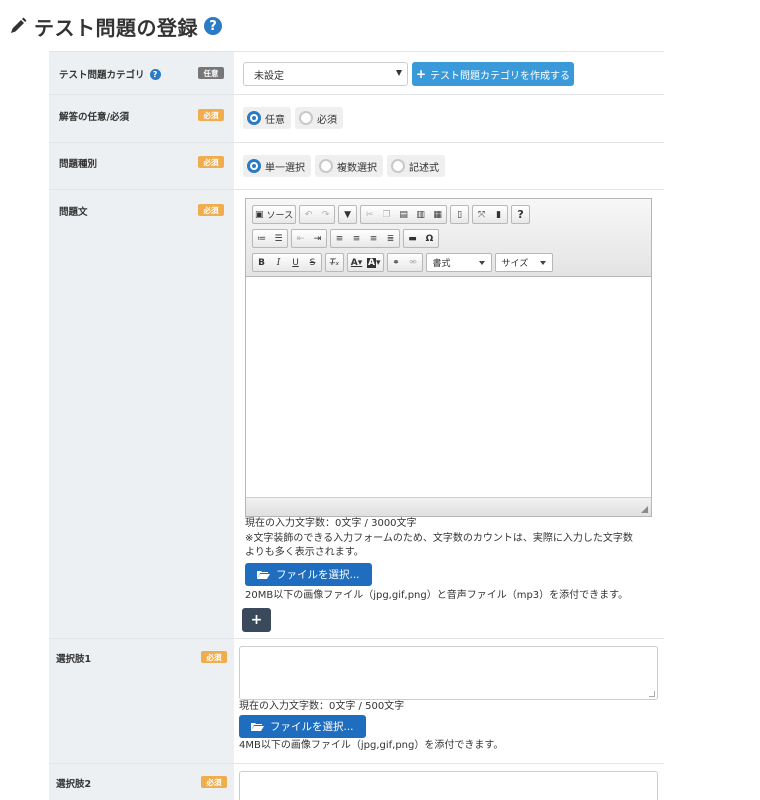  What do you see at coordinates (261, 238) in the screenshot?
I see `numbered-list-icon: ≔` at bounding box center [261, 238].